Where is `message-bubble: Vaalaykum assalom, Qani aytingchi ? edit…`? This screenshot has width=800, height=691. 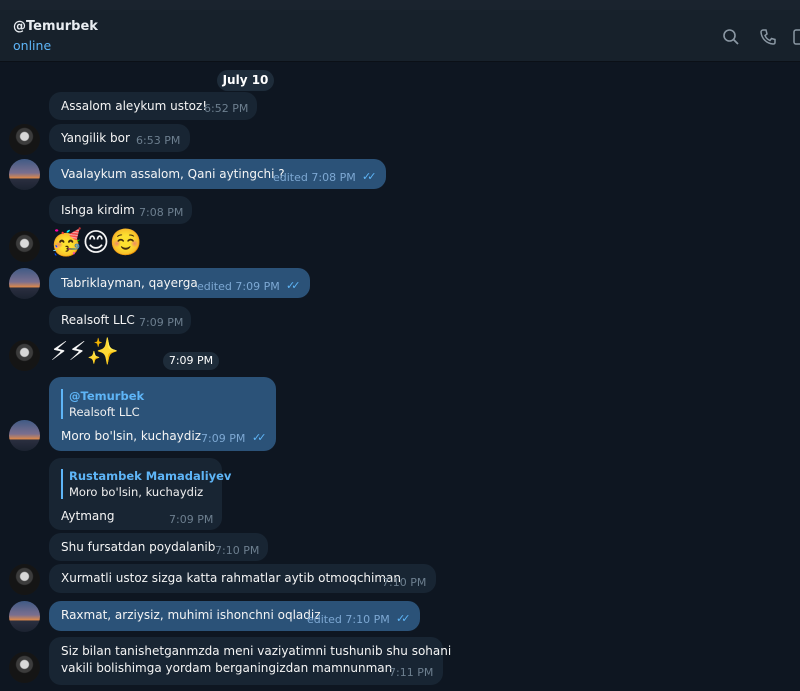 message-bubble: Vaalaykum assalom, Qani aytingchi ? edit… is located at coordinates (217, 174).